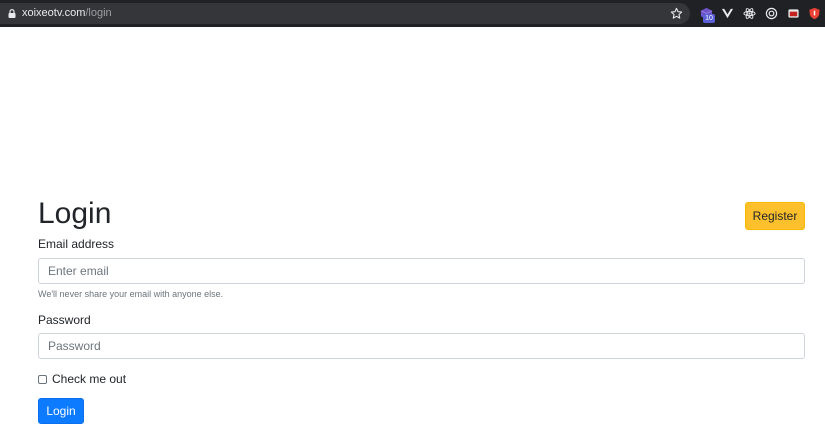 This screenshot has width=825, height=442. What do you see at coordinates (793, 13) in the screenshot?
I see `window-extension-icon` at bounding box center [793, 13].